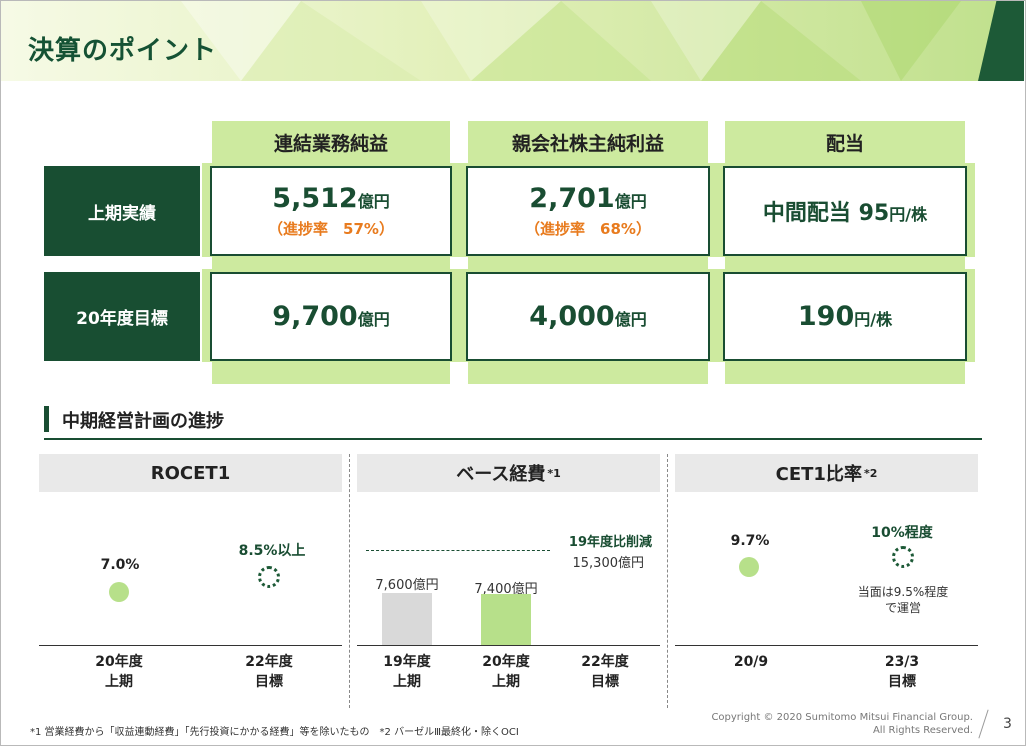 Image resolution: width=1026 pixels, height=746 pixels. What do you see at coordinates (269, 577) in the screenshot?
I see `rocet1-target-marker` at bounding box center [269, 577].